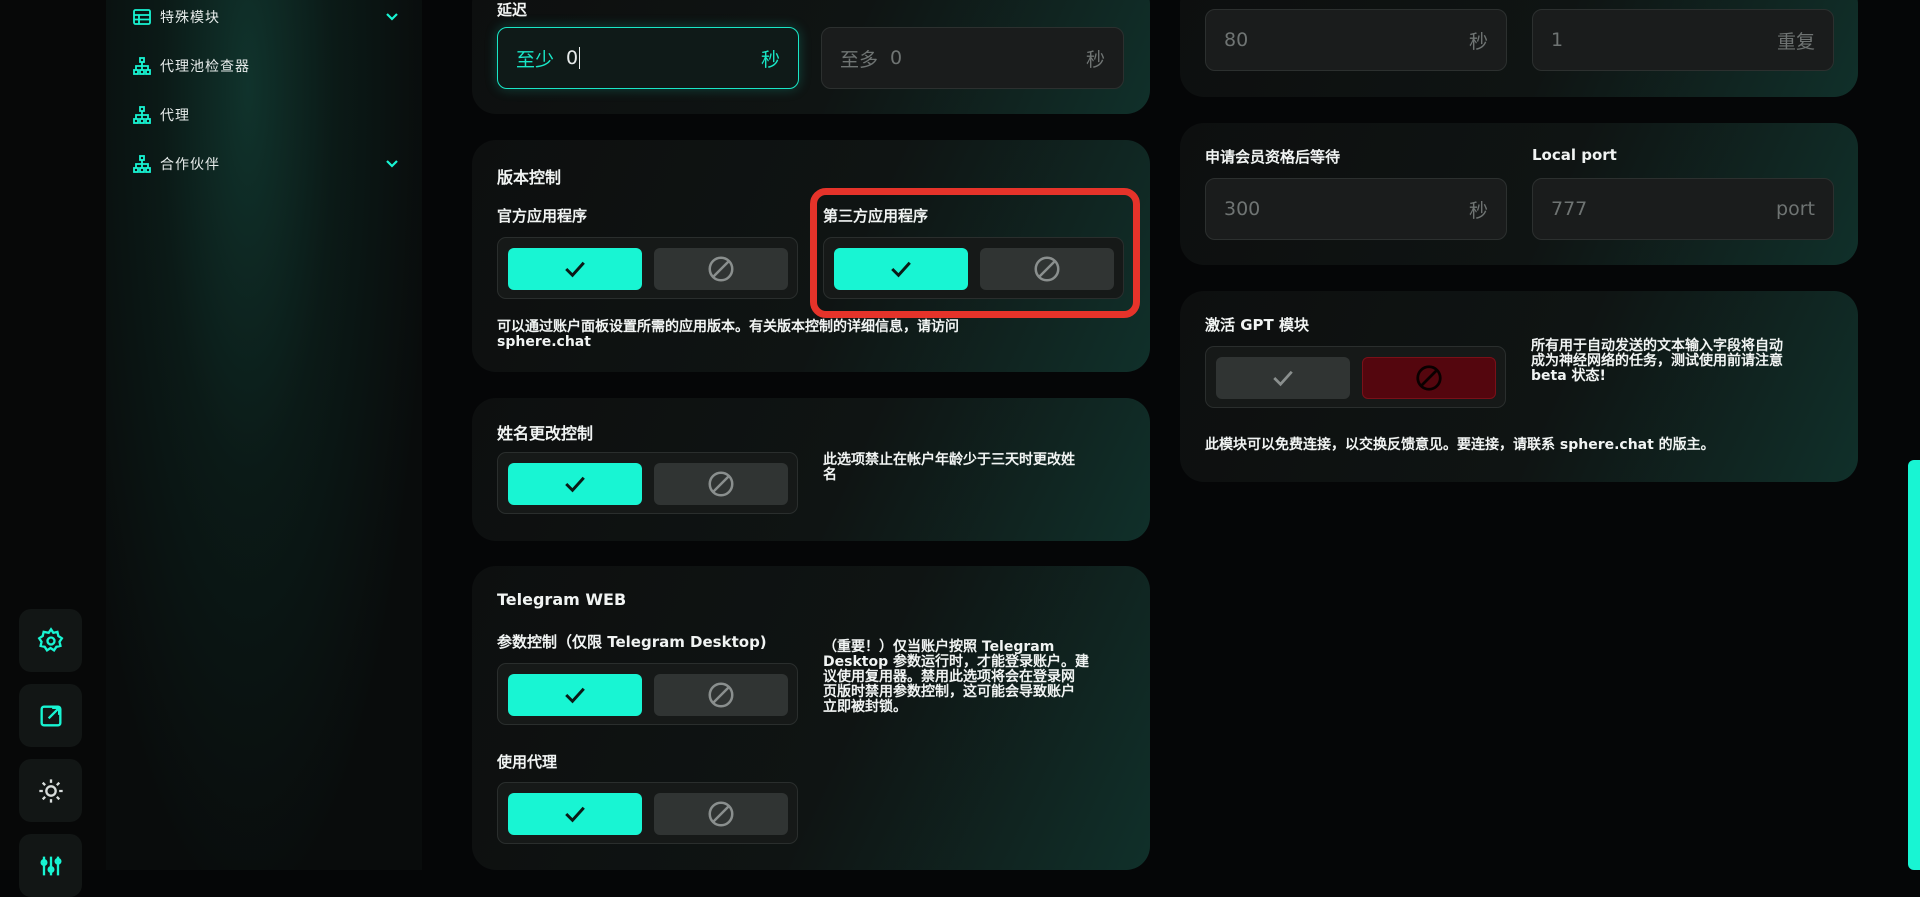  What do you see at coordinates (580, 58) in the screenshot?
I see `text-caret` at bounding box center [580, 58].